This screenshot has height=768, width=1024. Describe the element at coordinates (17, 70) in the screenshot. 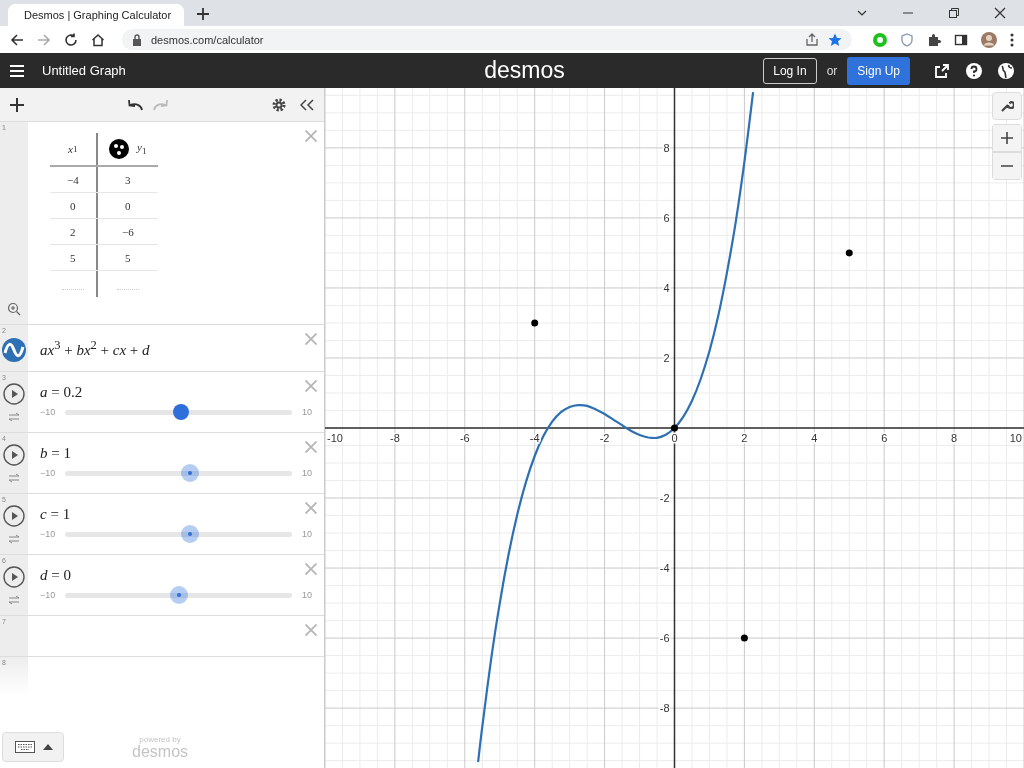

I see `menu-icon` at that location.